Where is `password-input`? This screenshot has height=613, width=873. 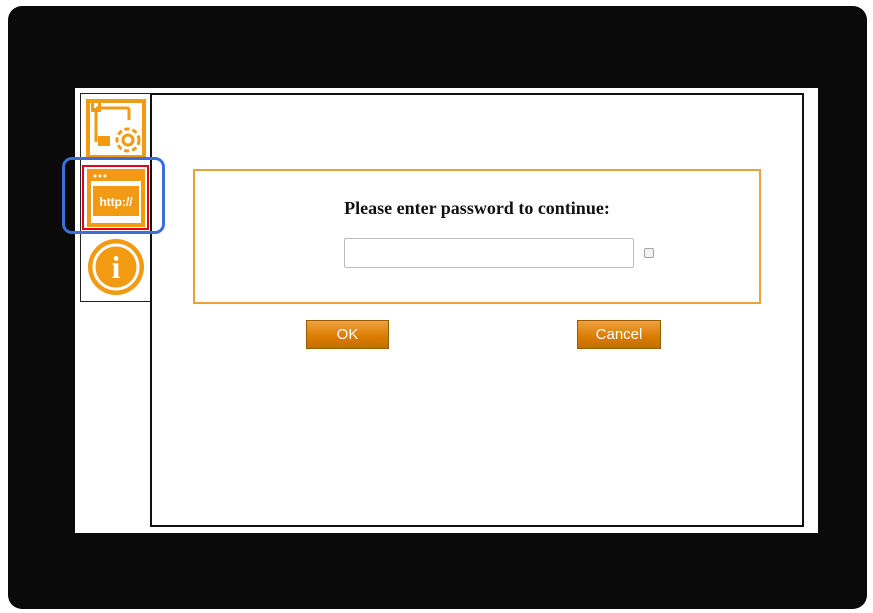 password-input is located at coordinates (489, 253).